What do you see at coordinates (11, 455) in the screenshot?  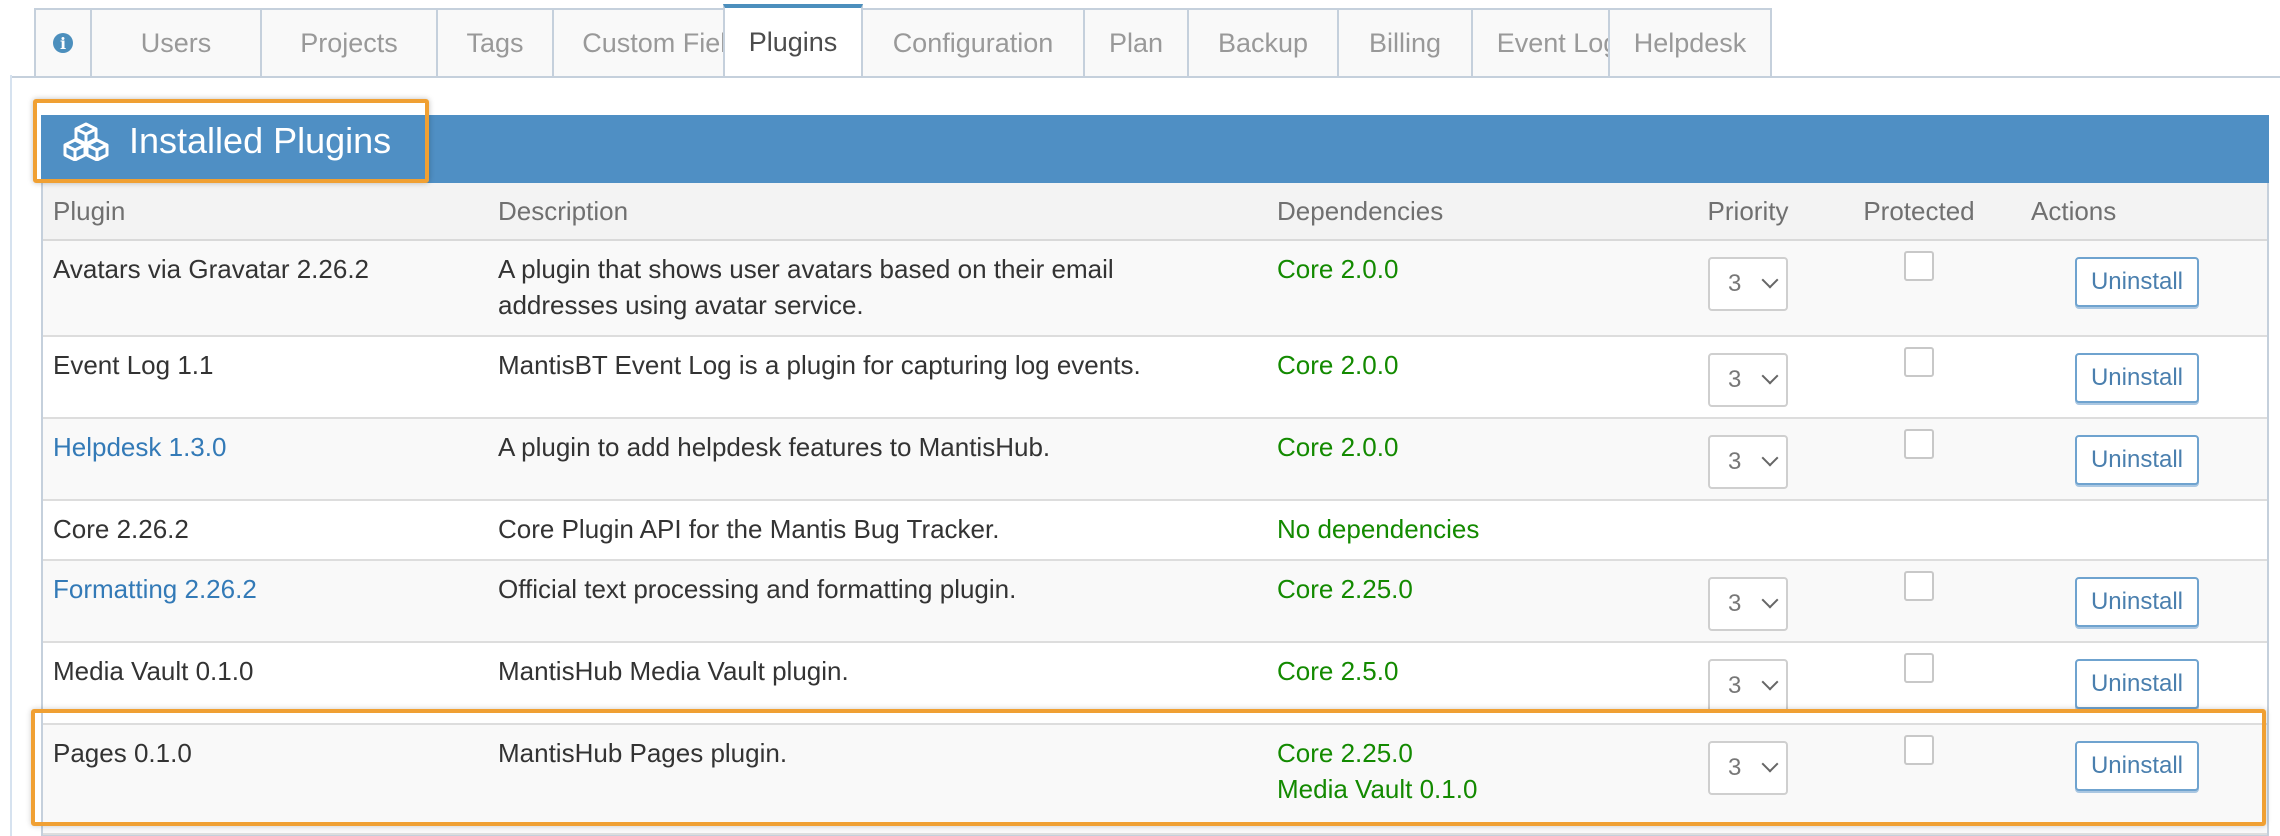 I see `page-left-border` at bounding box center [11, 455].